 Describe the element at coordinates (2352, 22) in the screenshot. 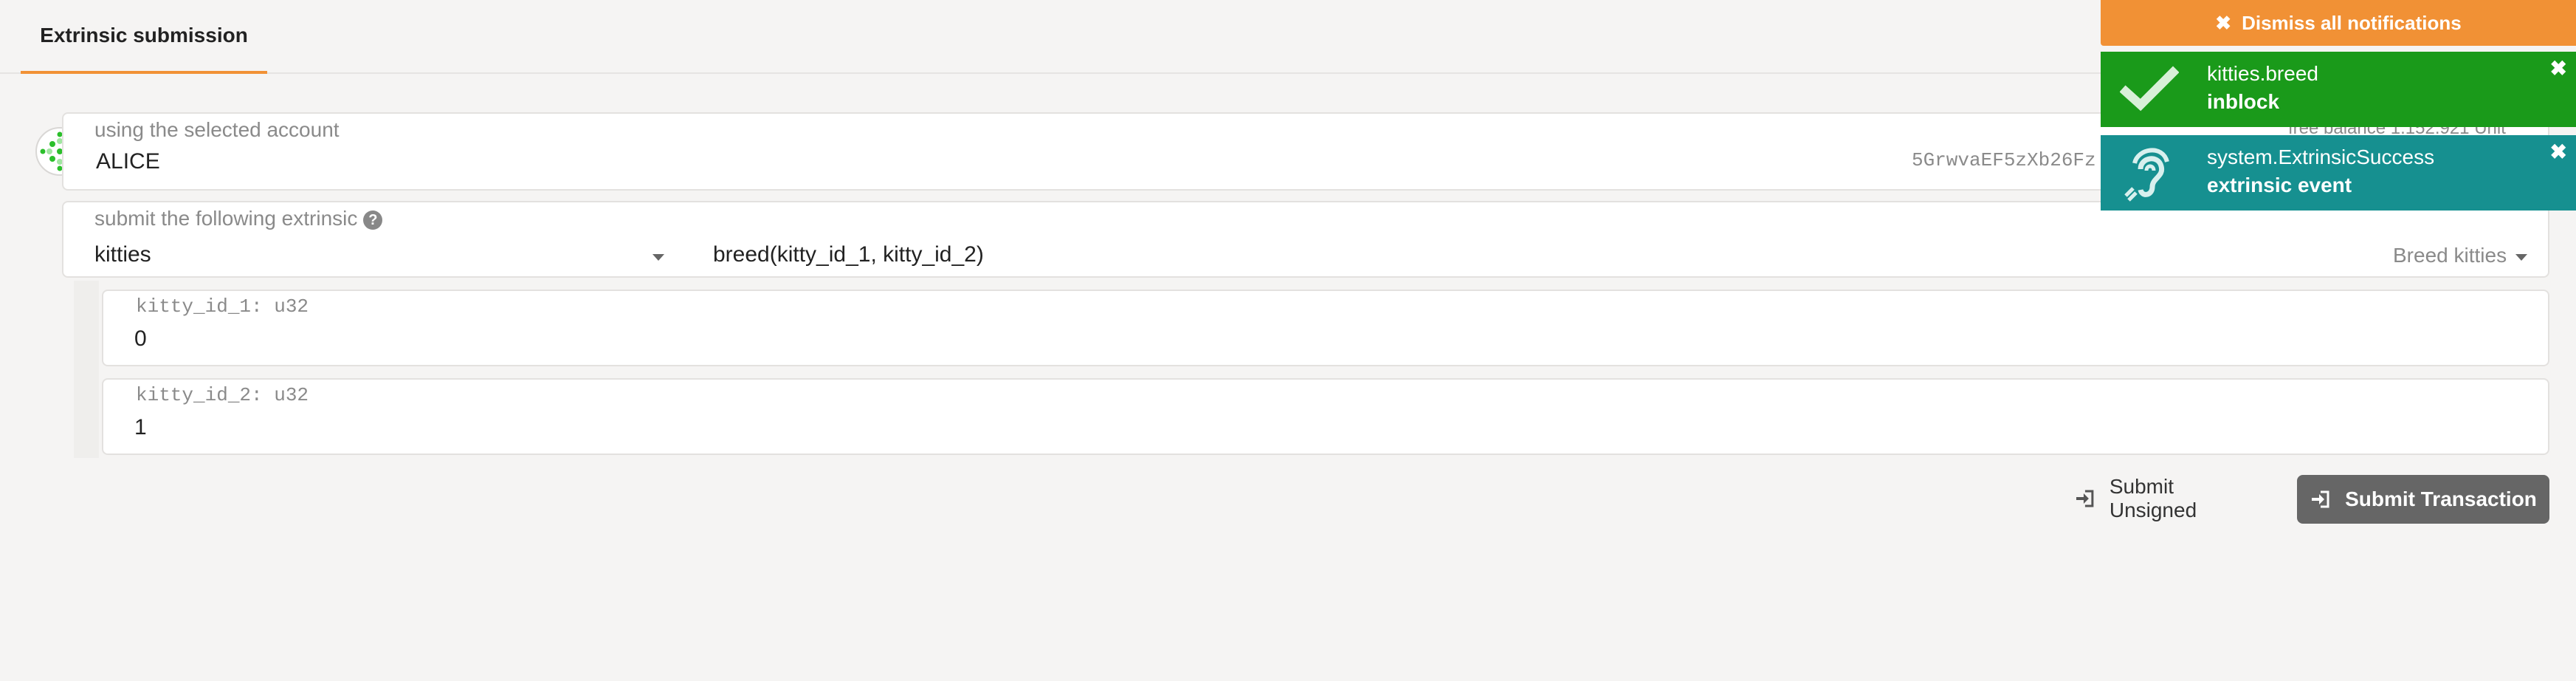

I see `dismiss-all-label: Dismiss all notifications` at that location.